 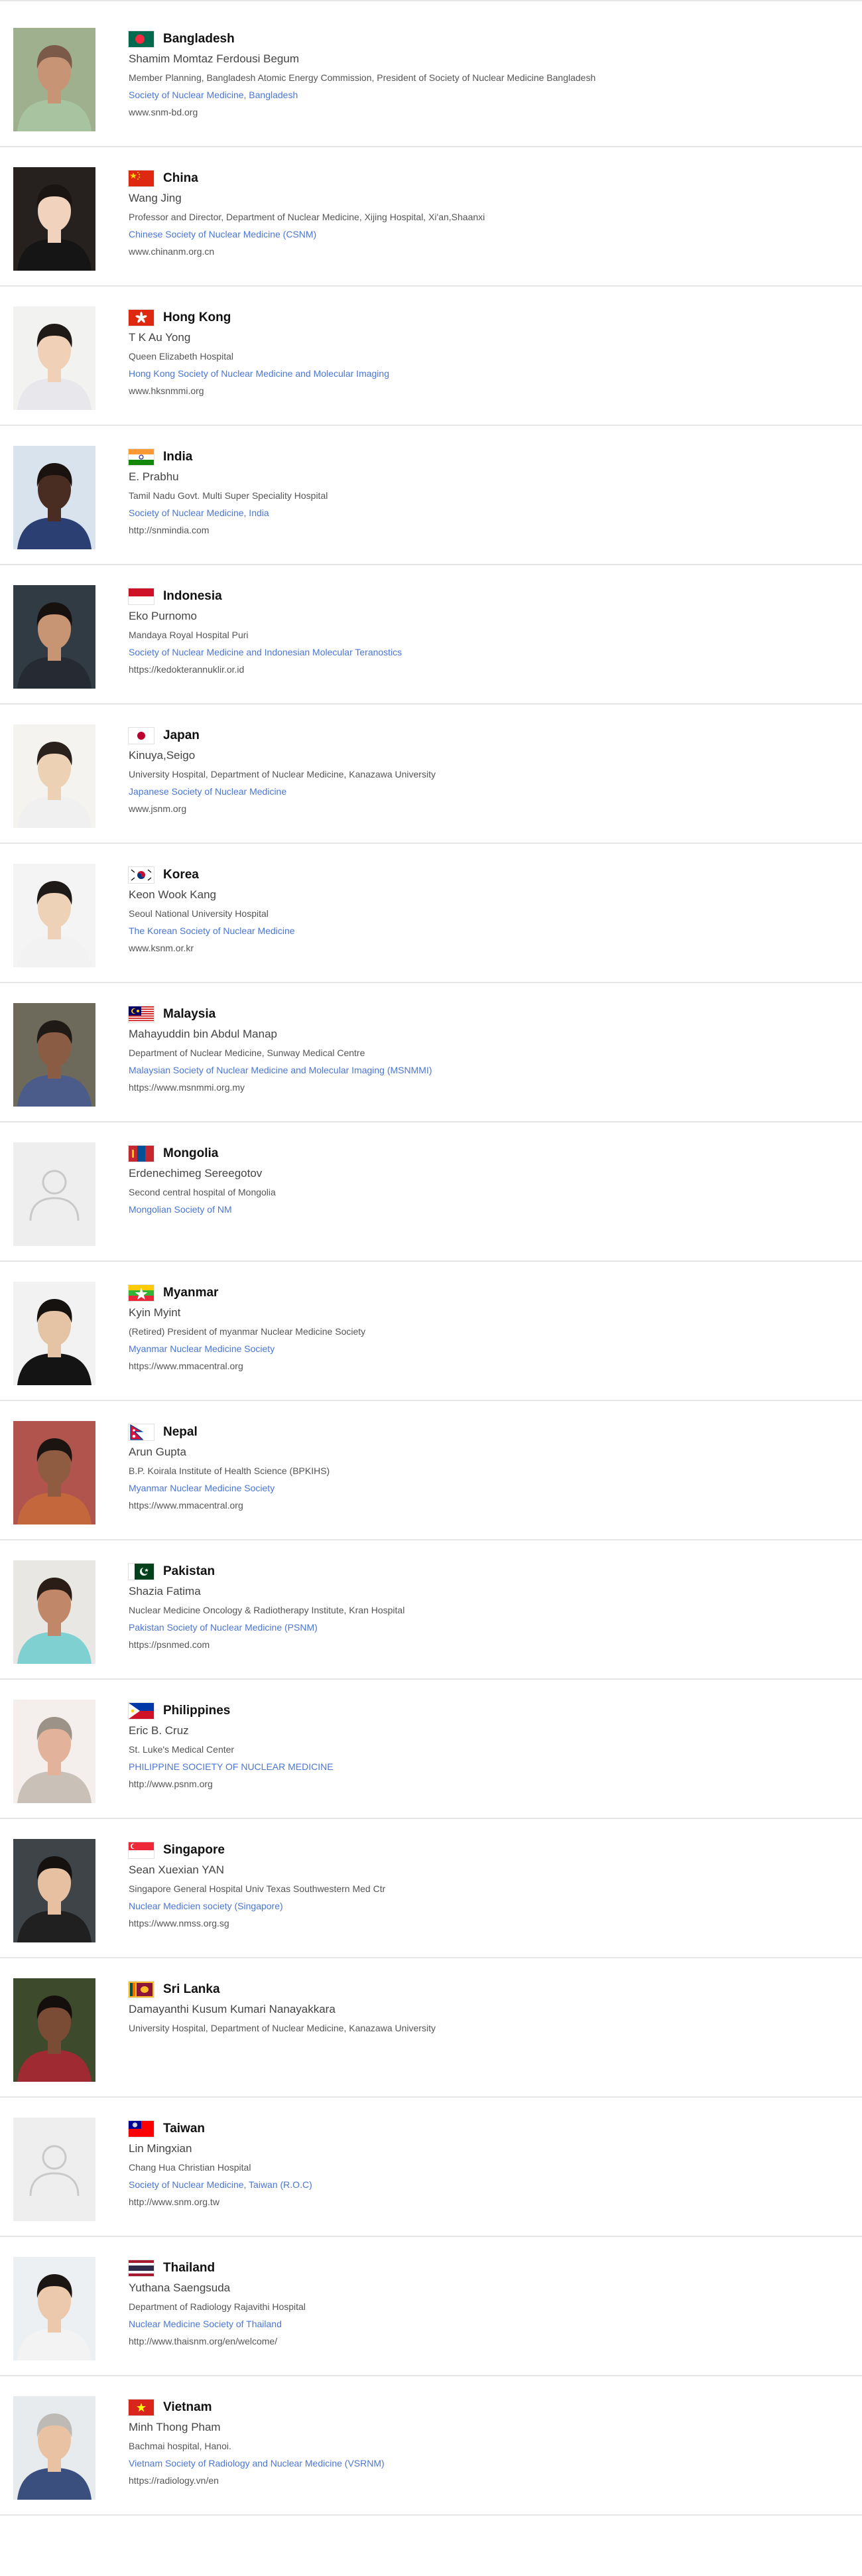 What do you see at coordinates (186, 1506) in the screenshot?
I see `website-url: https://www.mmacentral.org` at bounding box center [186, 1506].